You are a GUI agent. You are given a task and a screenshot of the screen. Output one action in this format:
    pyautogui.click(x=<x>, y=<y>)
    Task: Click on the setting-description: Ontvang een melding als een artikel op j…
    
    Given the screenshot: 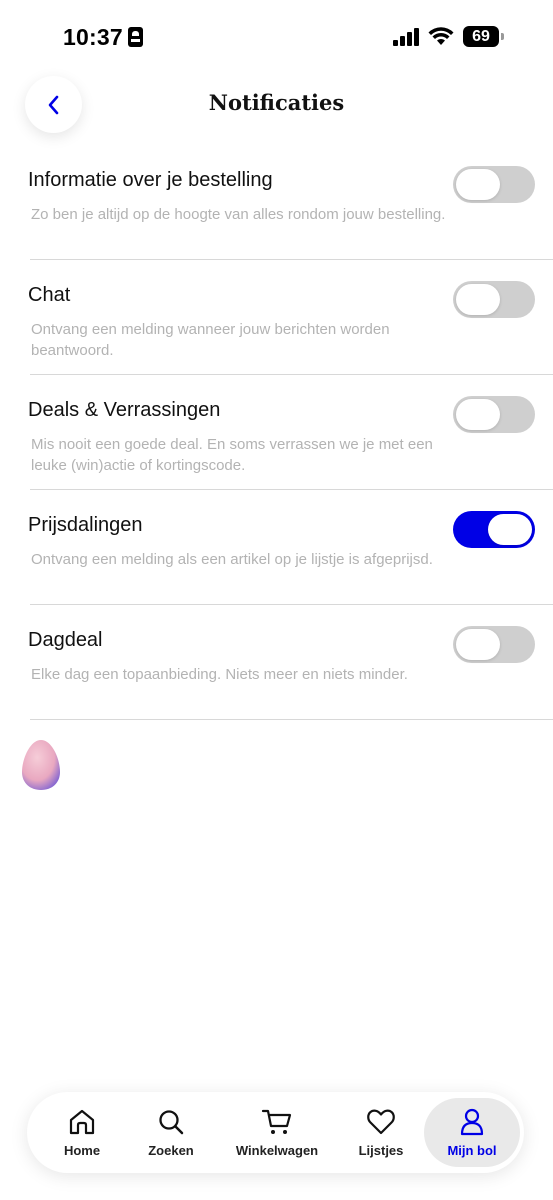 What is the action you would take?
    pyautogui.click(x=232, y=559)
    